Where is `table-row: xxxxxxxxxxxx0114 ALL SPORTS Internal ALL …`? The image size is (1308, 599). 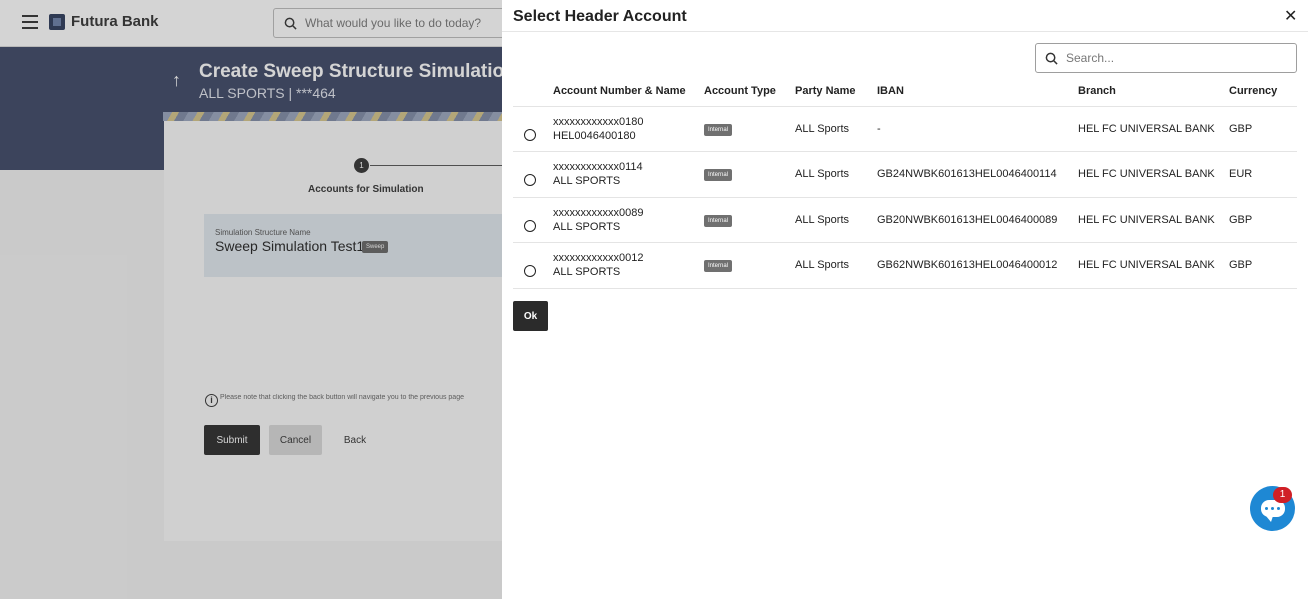
table-row: xxxxxxxxxxxx0114 ALL SPORTS Internal ALL … is located at coordinates (905, 174).